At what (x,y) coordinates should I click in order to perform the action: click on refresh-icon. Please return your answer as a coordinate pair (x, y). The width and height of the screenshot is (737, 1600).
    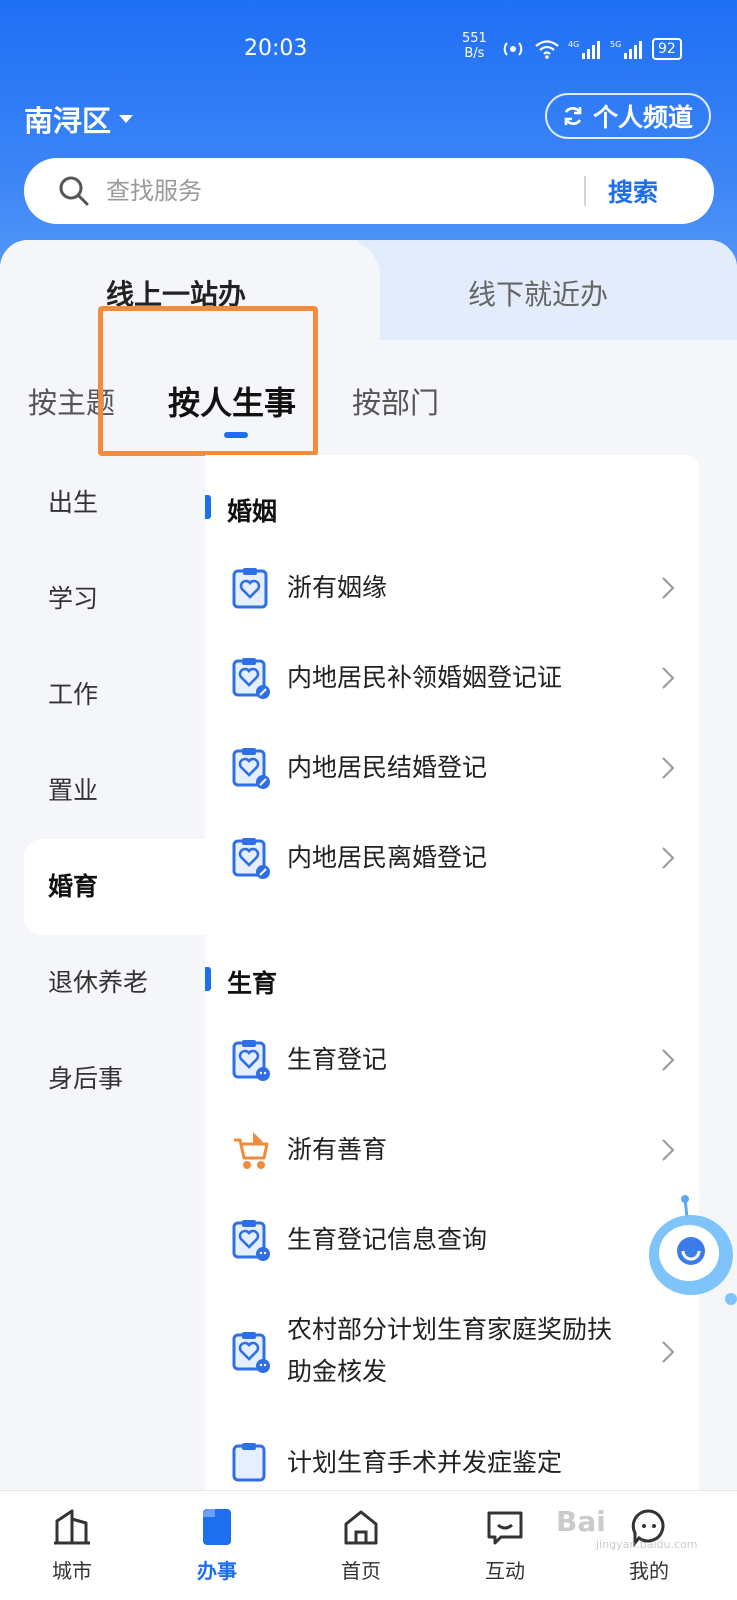
    Looking at the image, I should click on (573, 116).